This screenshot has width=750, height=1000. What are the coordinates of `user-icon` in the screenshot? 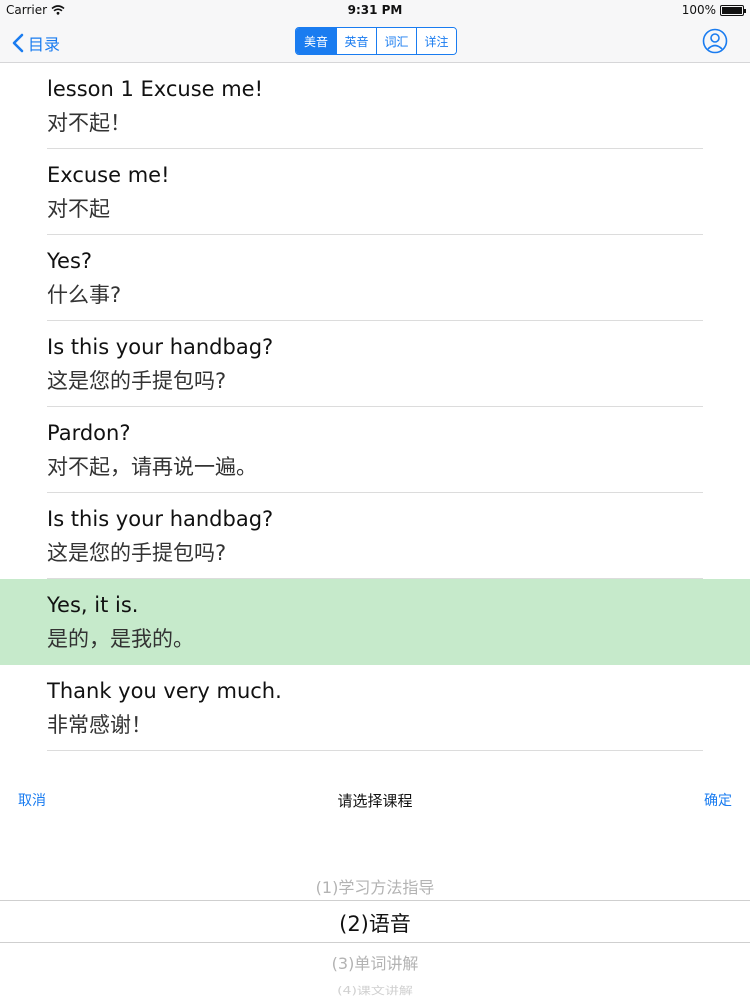 It's located at (715, 41).